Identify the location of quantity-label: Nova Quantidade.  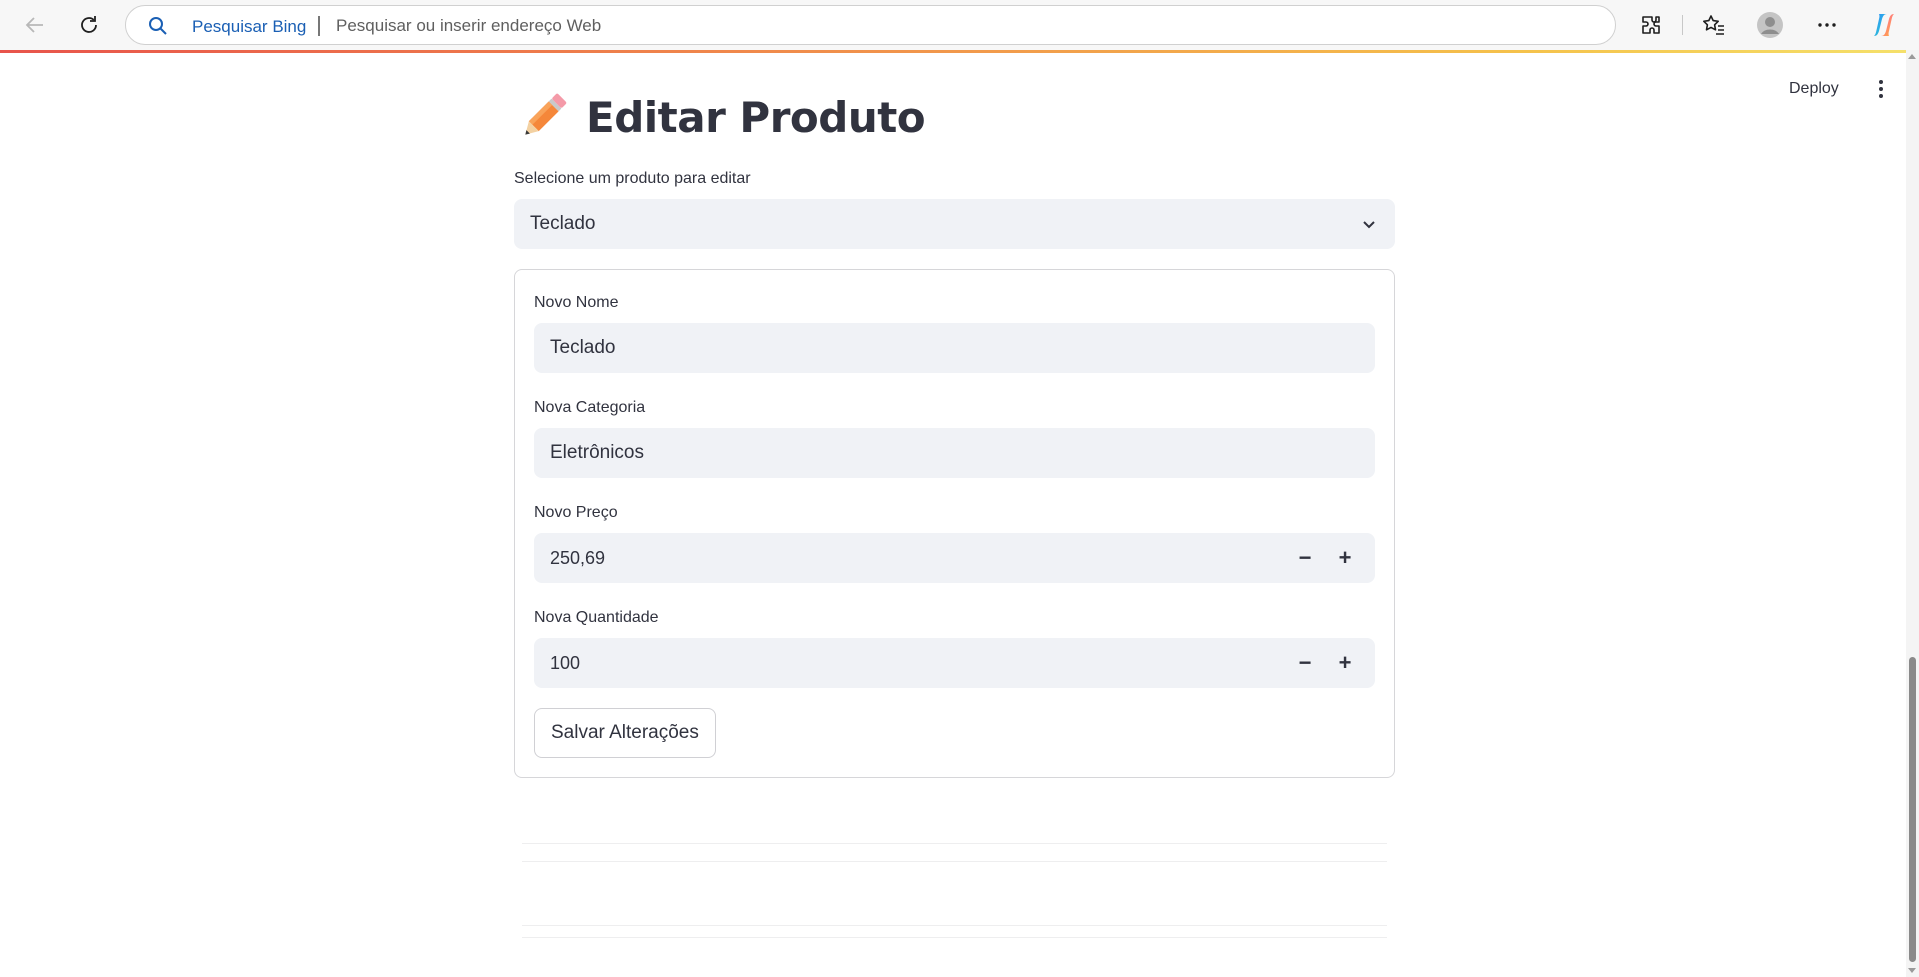
(596, 617).